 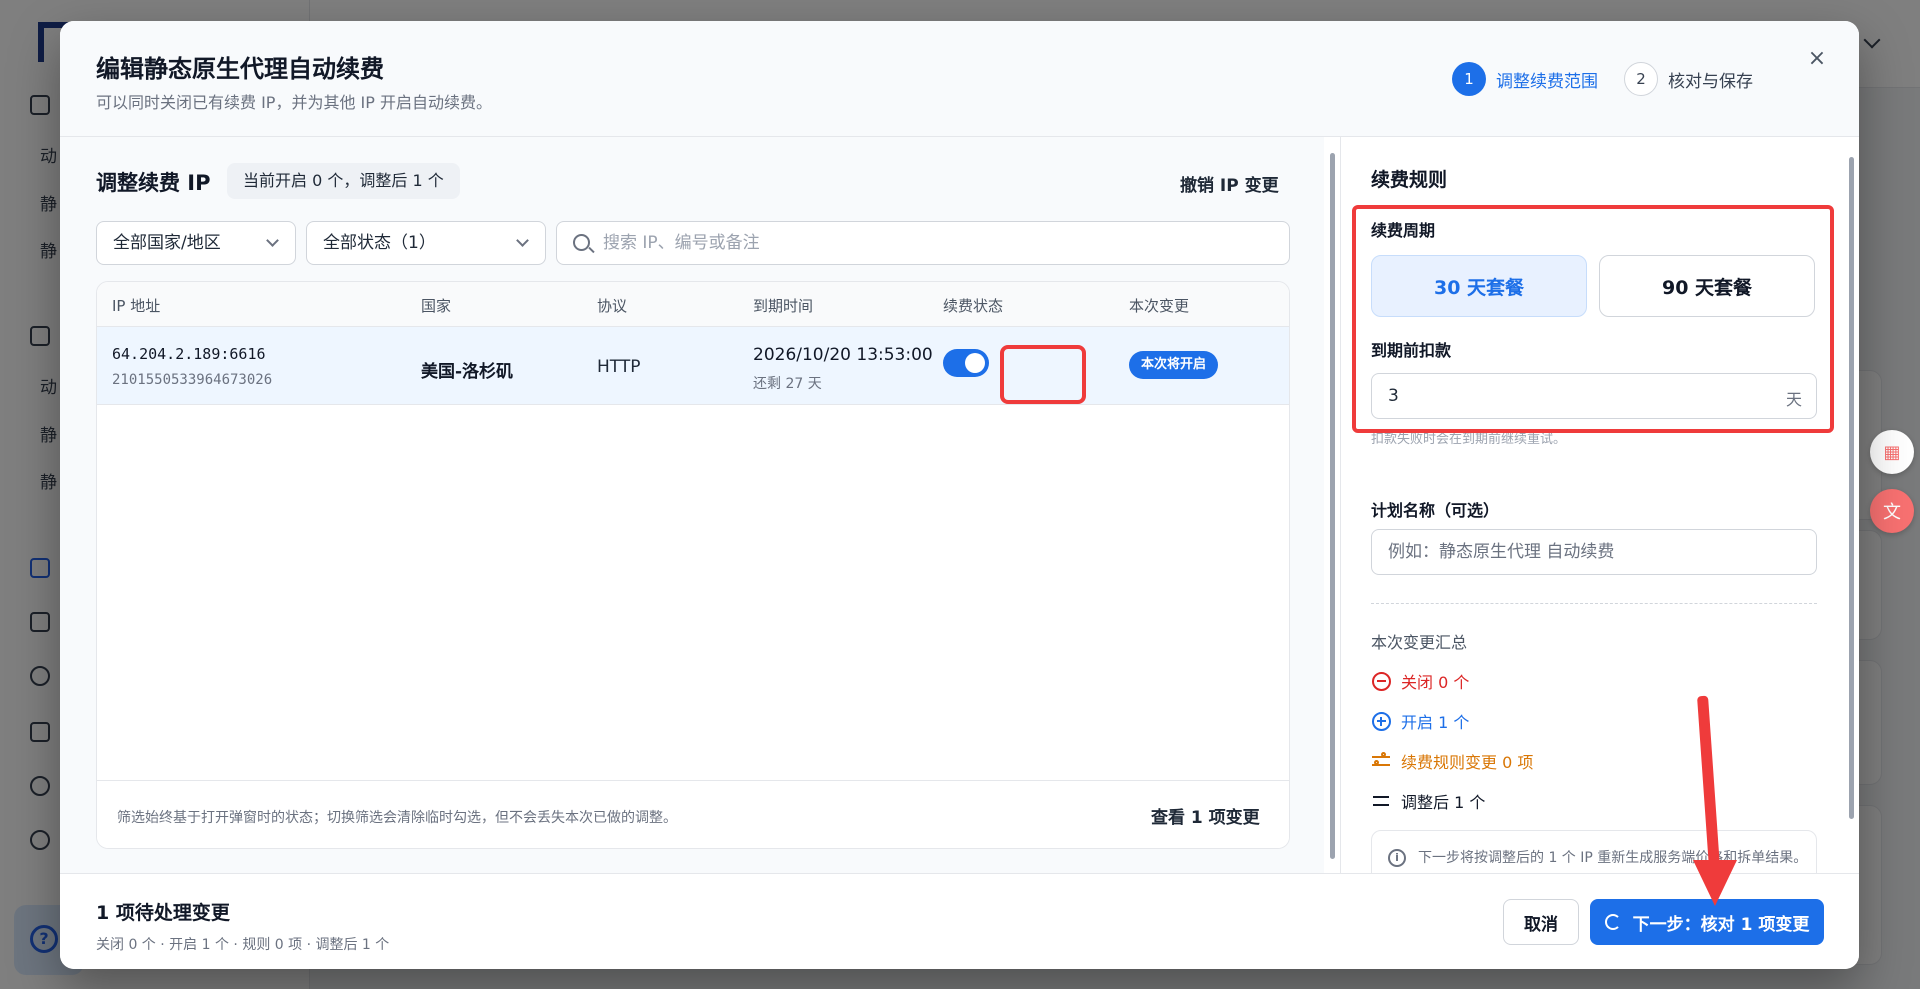 I want to click on step-2: 2 核对与保存, so click(x=1688, y=79).